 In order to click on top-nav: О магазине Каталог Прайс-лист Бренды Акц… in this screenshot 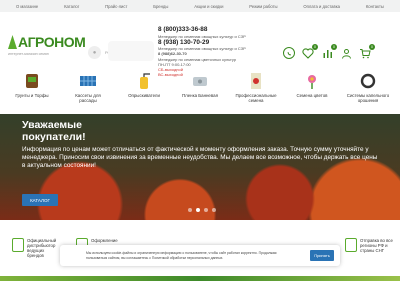, I will do `click(200, 6)`.